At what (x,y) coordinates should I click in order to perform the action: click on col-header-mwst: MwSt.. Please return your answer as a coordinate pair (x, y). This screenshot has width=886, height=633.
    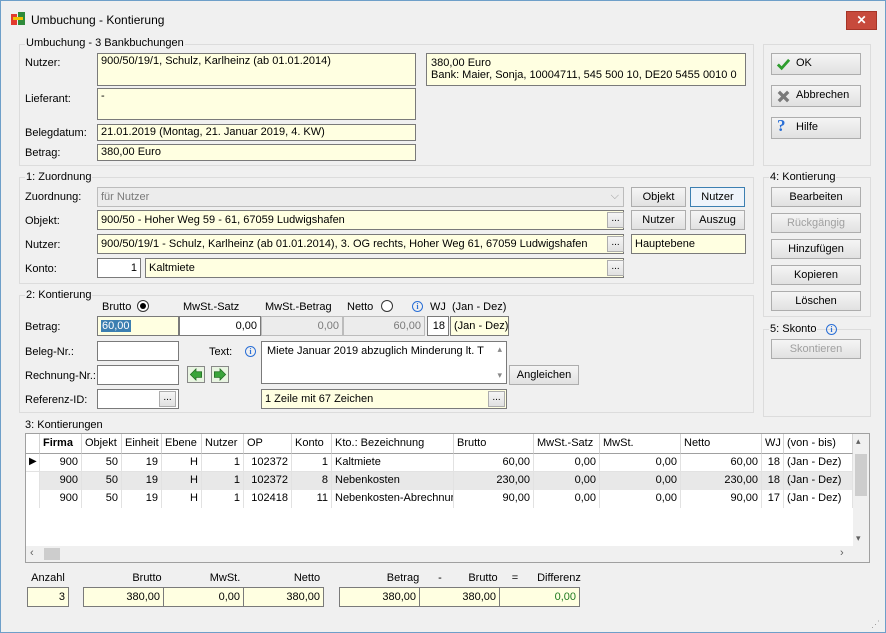
    Looking at the image, I should click on (640, 444).